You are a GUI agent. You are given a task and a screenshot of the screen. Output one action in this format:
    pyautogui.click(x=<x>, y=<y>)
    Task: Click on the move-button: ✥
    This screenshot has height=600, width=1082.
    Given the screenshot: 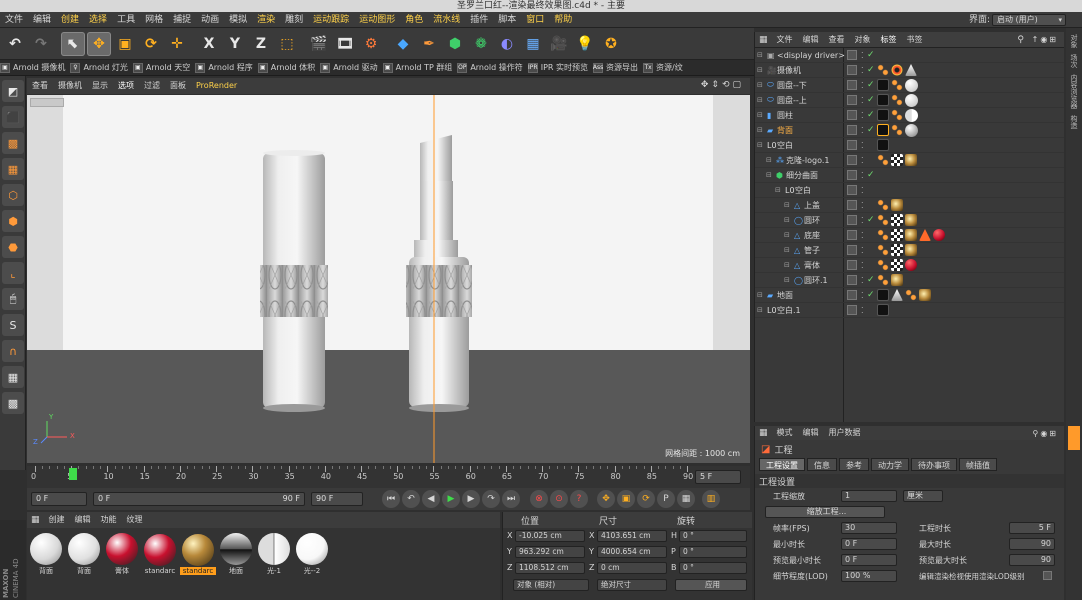 What is the action you would take?
    pyautogui.click(x=99, y=43)
    